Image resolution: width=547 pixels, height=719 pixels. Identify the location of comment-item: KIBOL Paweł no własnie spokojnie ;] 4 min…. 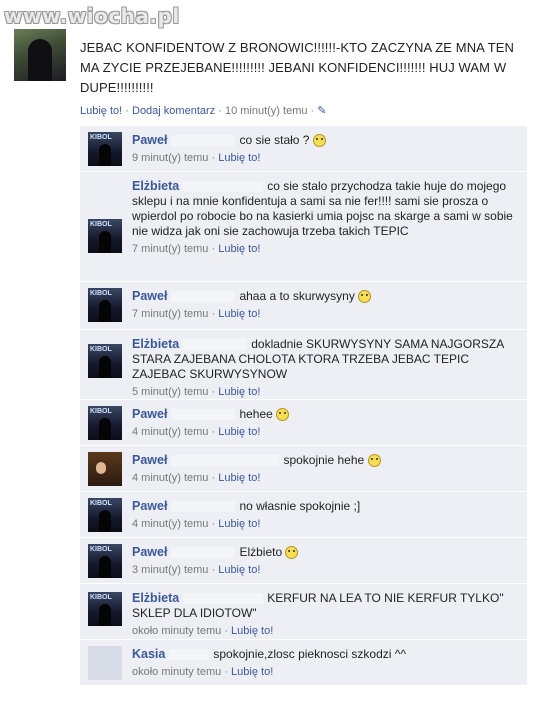
(303, 514).